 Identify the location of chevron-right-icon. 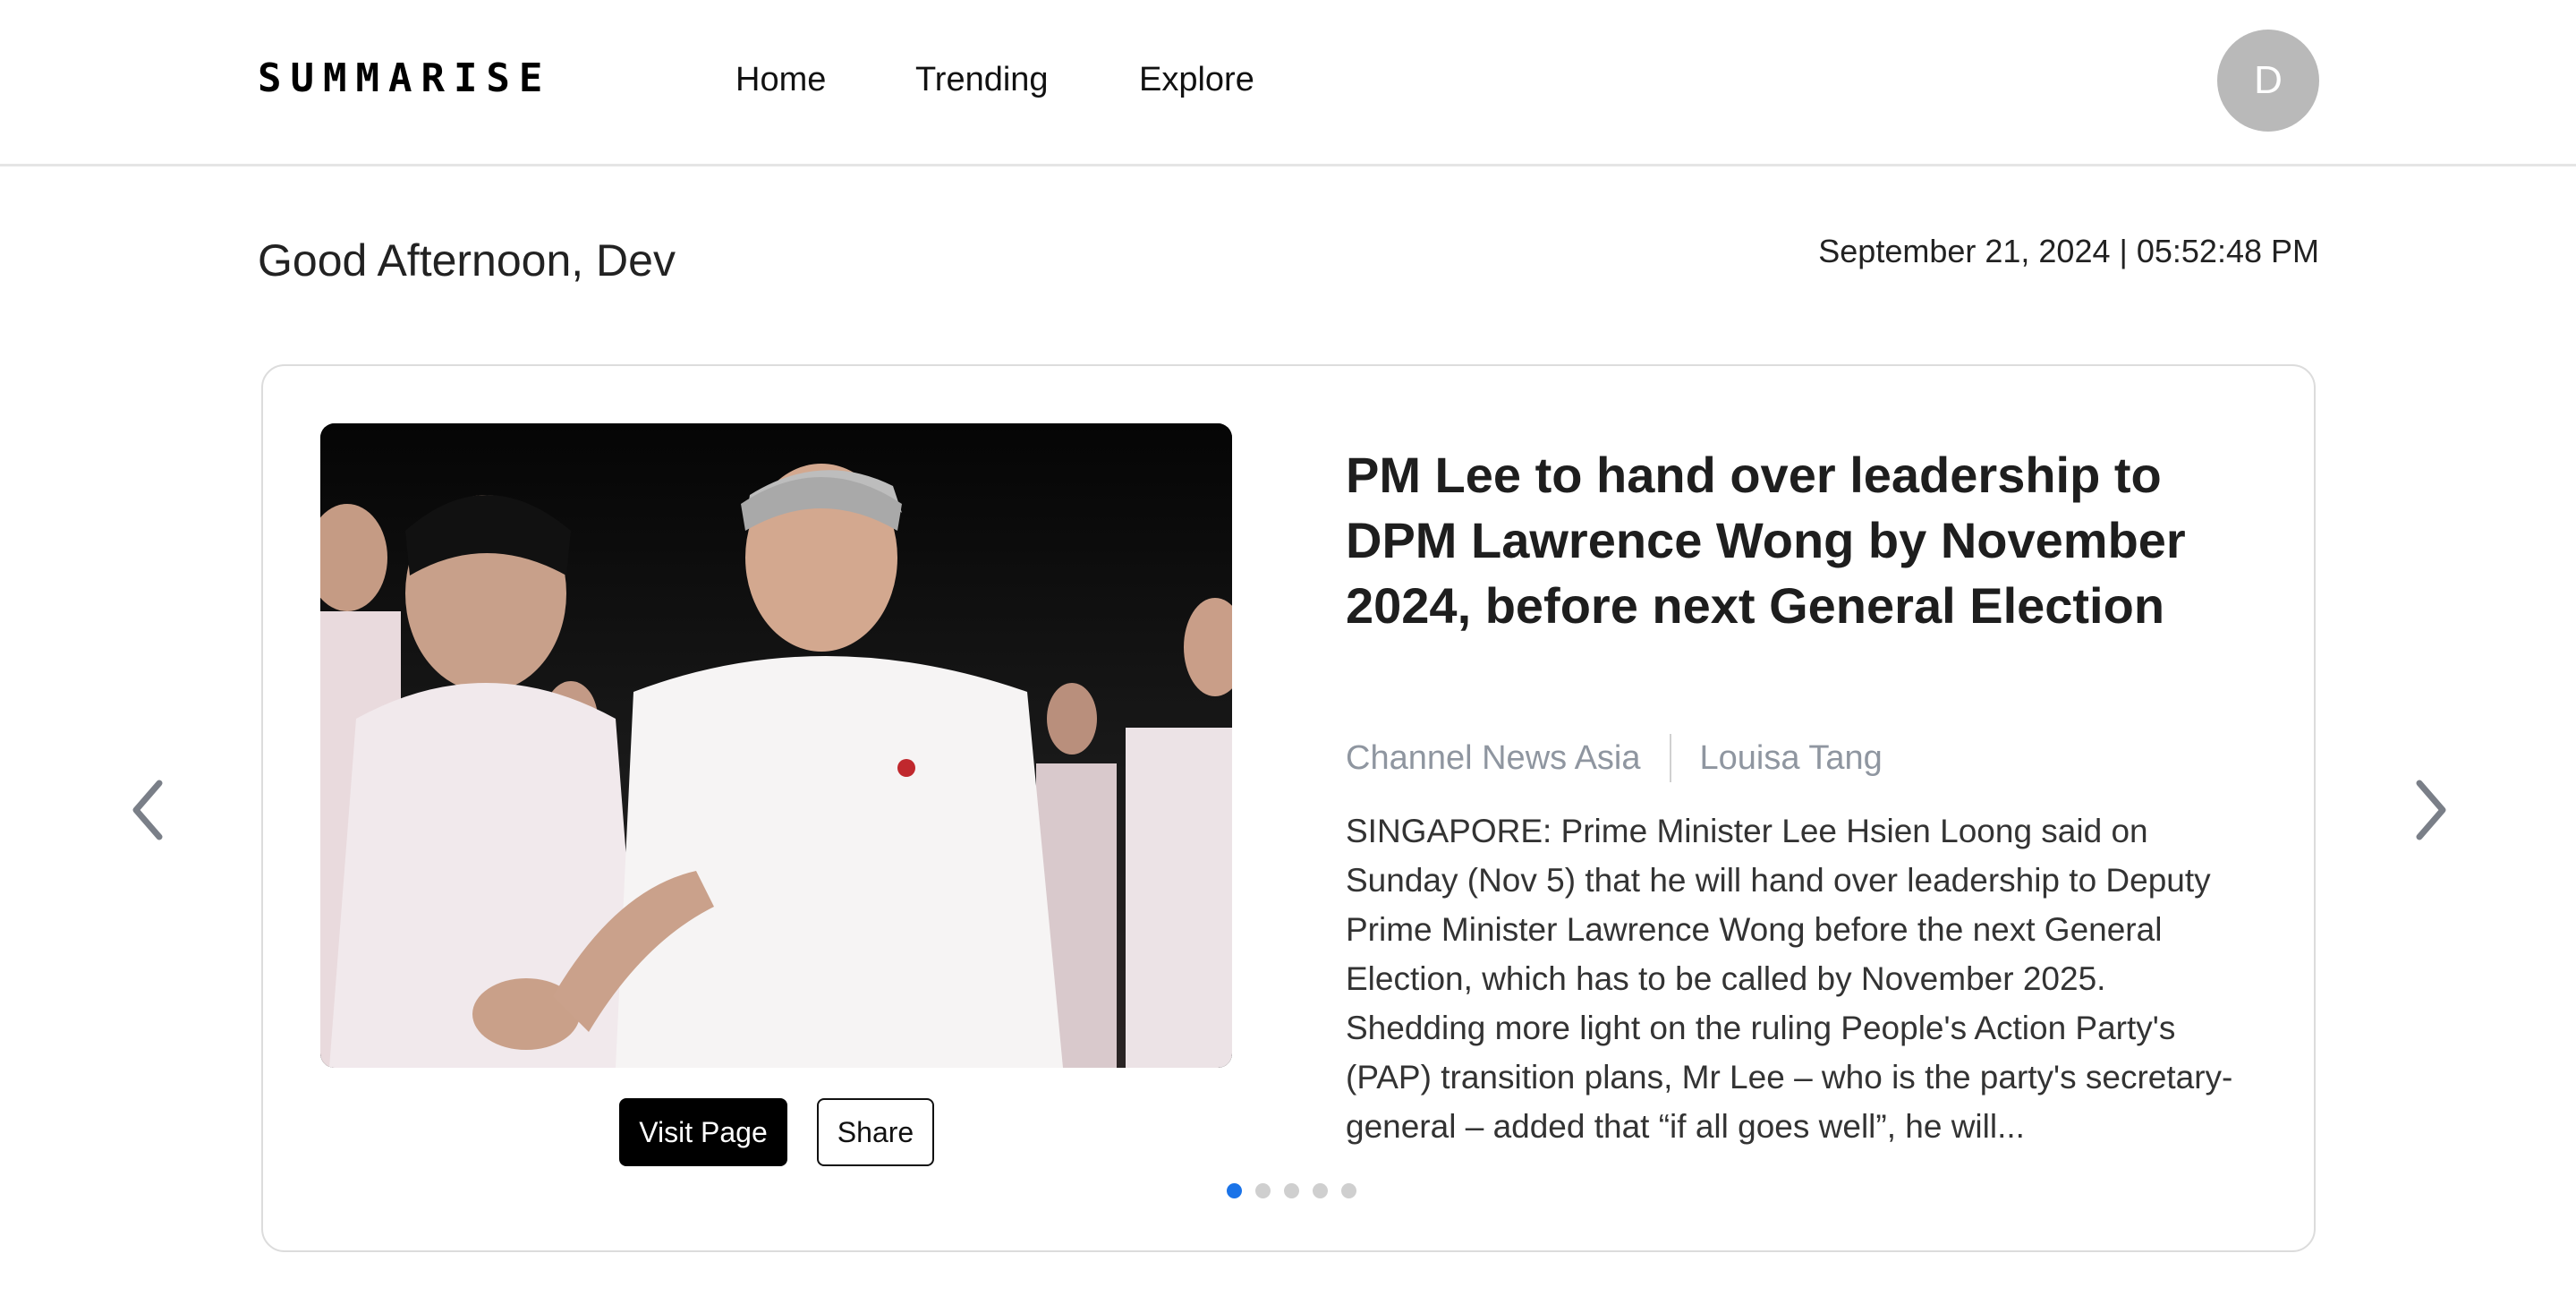
(2431, 810).